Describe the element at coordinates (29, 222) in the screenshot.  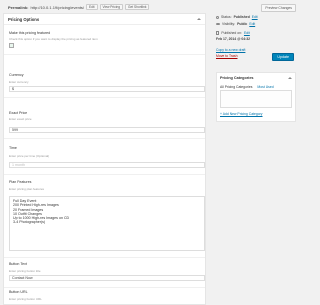
I see `feature-line: 3-4 Photographer(s)` at that location.